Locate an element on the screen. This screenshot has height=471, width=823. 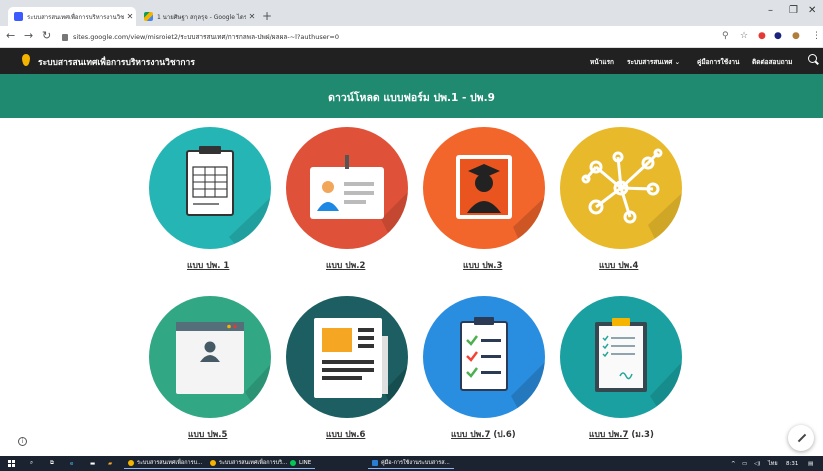
browser-tab-drive: 1 นายศิษฐา สกุลรุจ - Google ไดรฟ์ ✕ is located at coordinates (198, 16).